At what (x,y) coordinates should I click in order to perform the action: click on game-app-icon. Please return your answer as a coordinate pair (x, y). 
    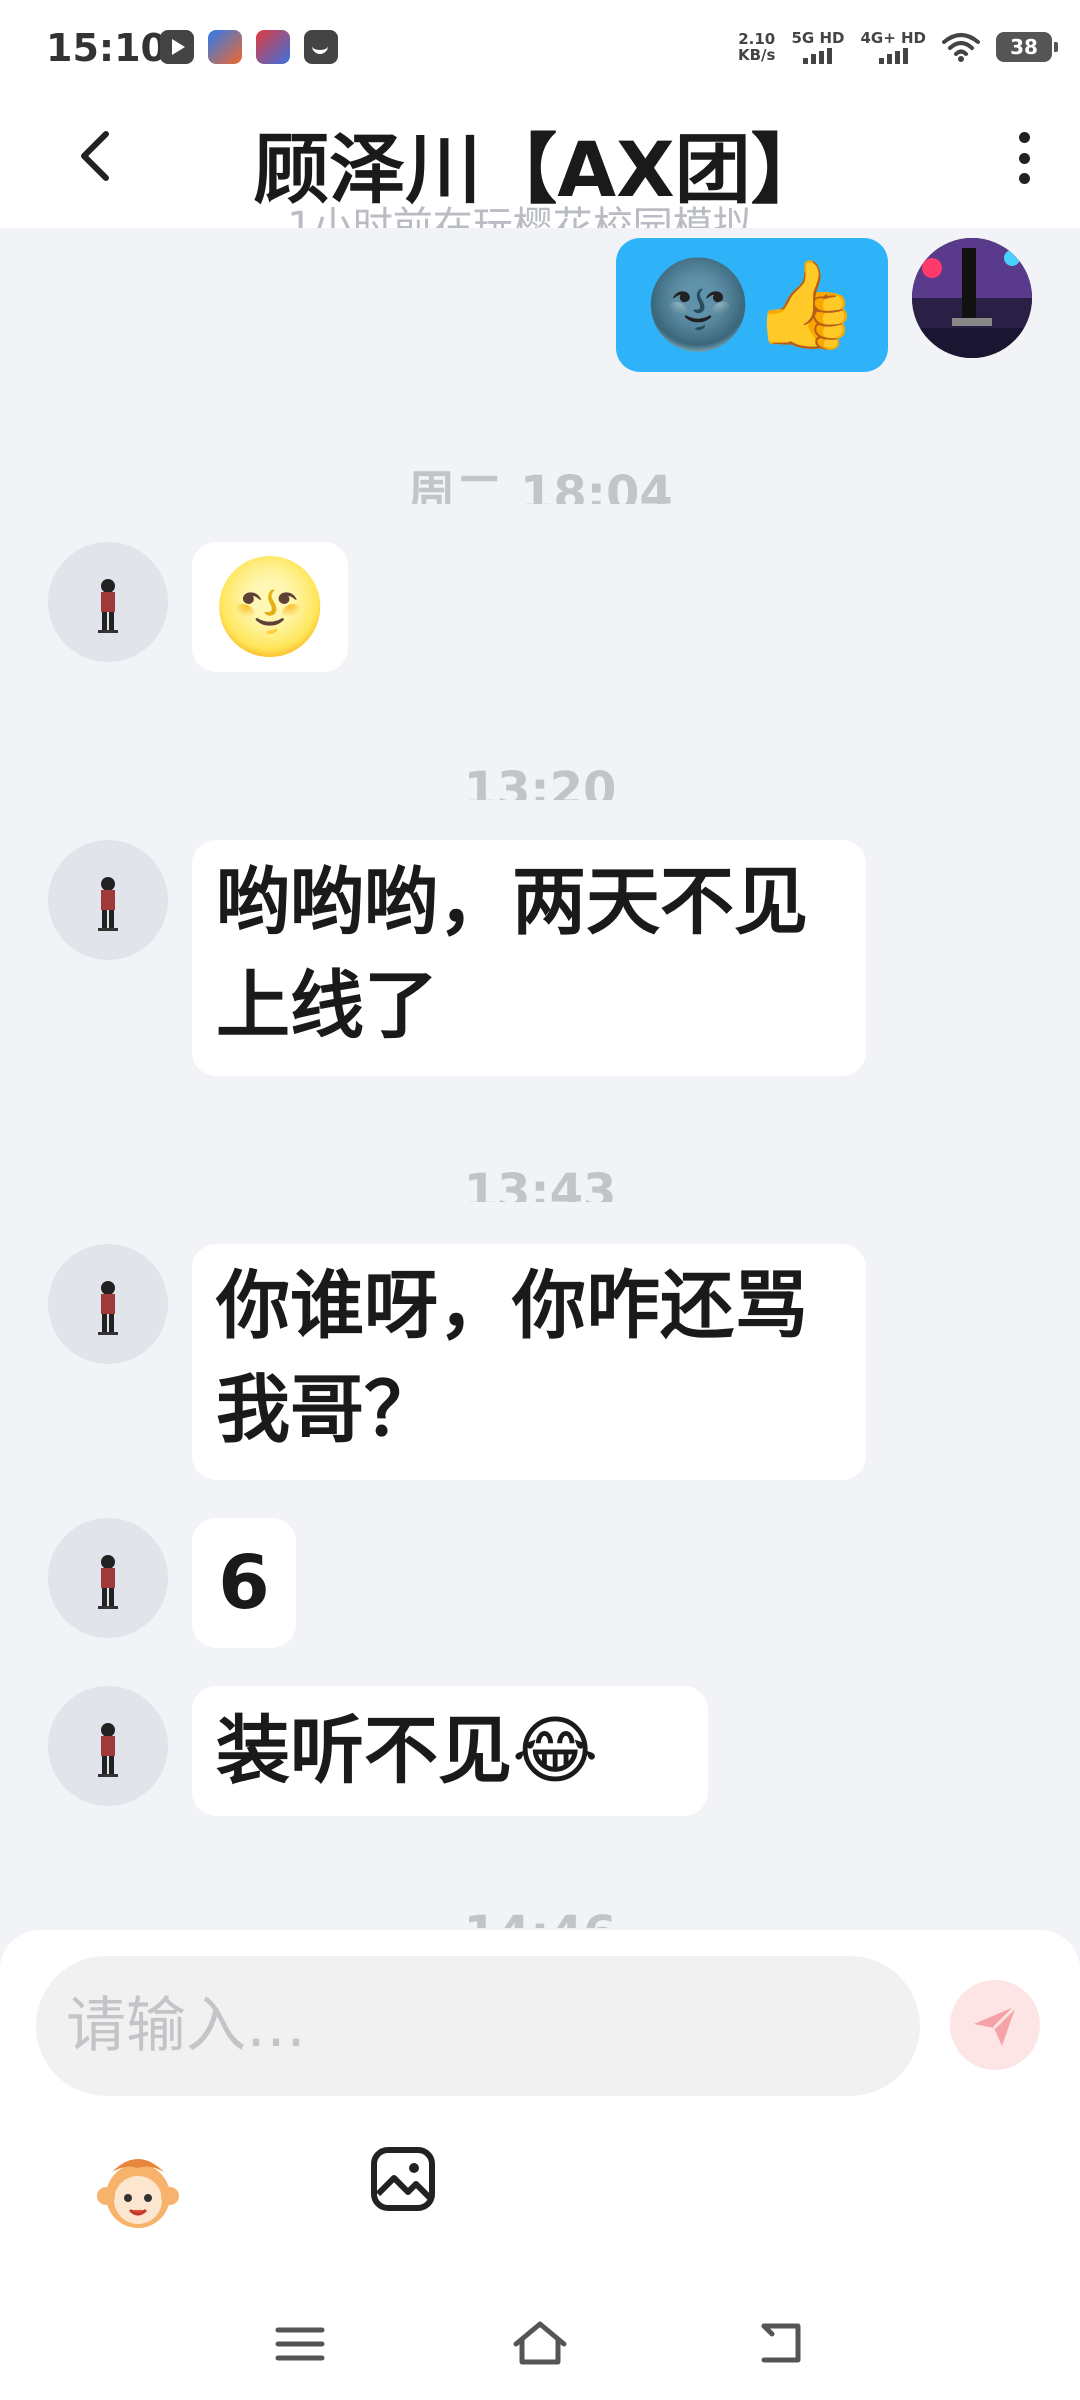
    Looking at the image, I should click on (225, 47).